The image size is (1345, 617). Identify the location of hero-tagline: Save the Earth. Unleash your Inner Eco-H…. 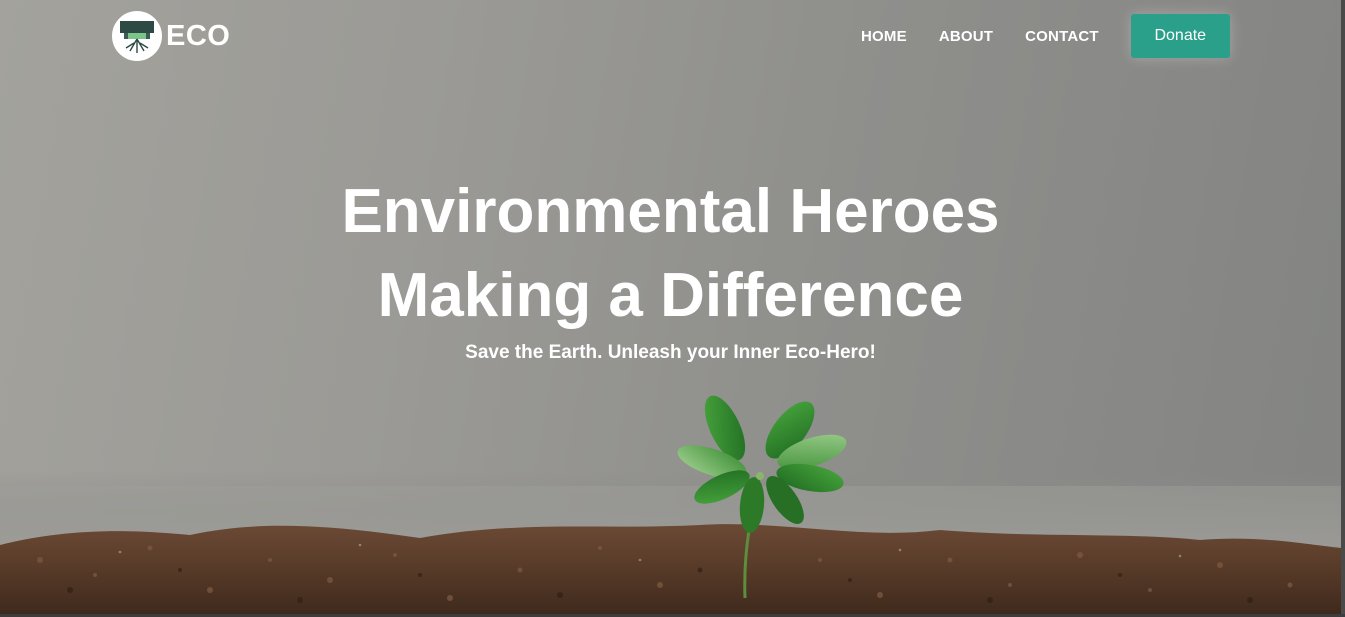
(670, 352).